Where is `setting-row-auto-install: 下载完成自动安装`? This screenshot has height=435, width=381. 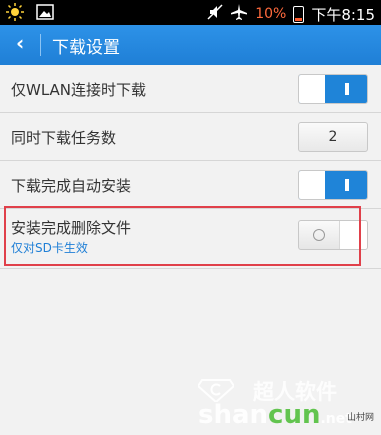
setting-row-auto-install: 下载完成自动安装 is located at coordinates (190, 185).